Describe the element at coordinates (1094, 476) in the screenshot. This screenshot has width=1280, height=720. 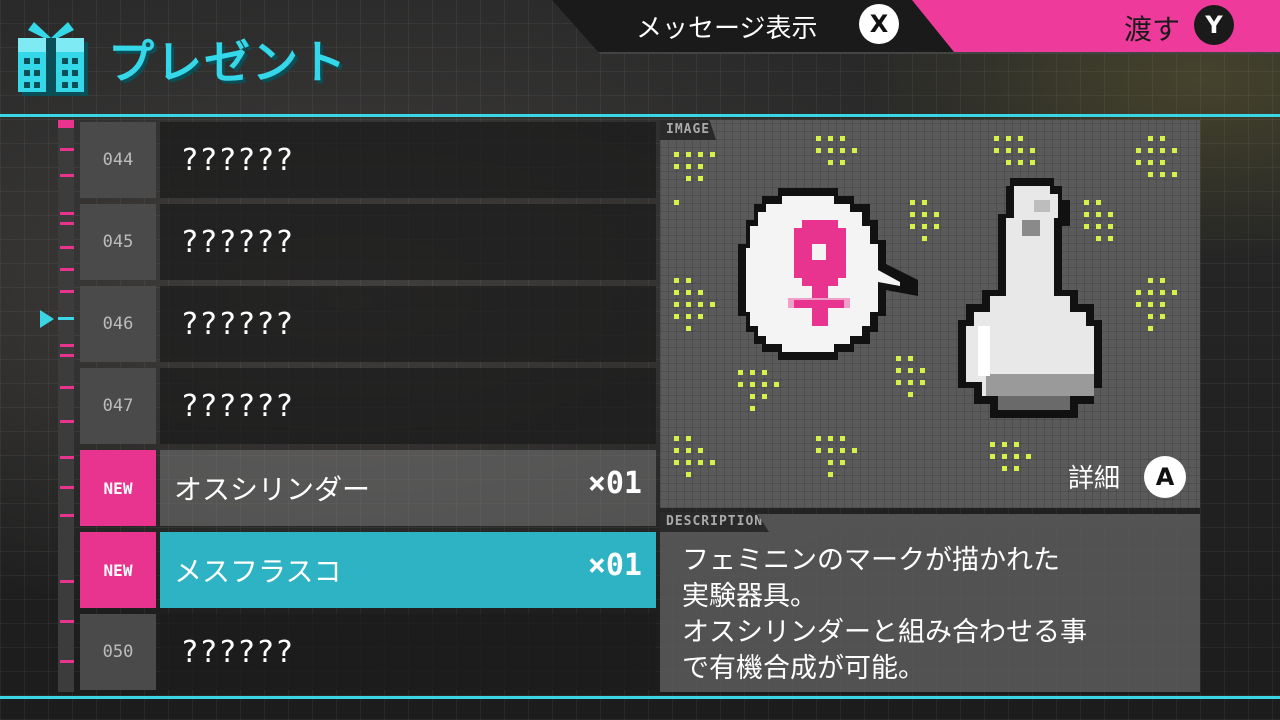
I see `detail-label: 詳細` at that location.